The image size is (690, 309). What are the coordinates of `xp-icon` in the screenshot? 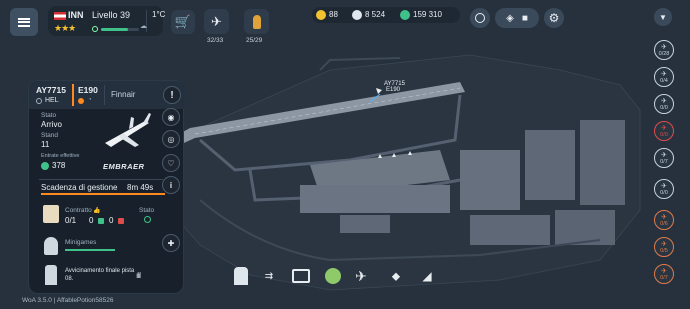 It's located at (95, 29).